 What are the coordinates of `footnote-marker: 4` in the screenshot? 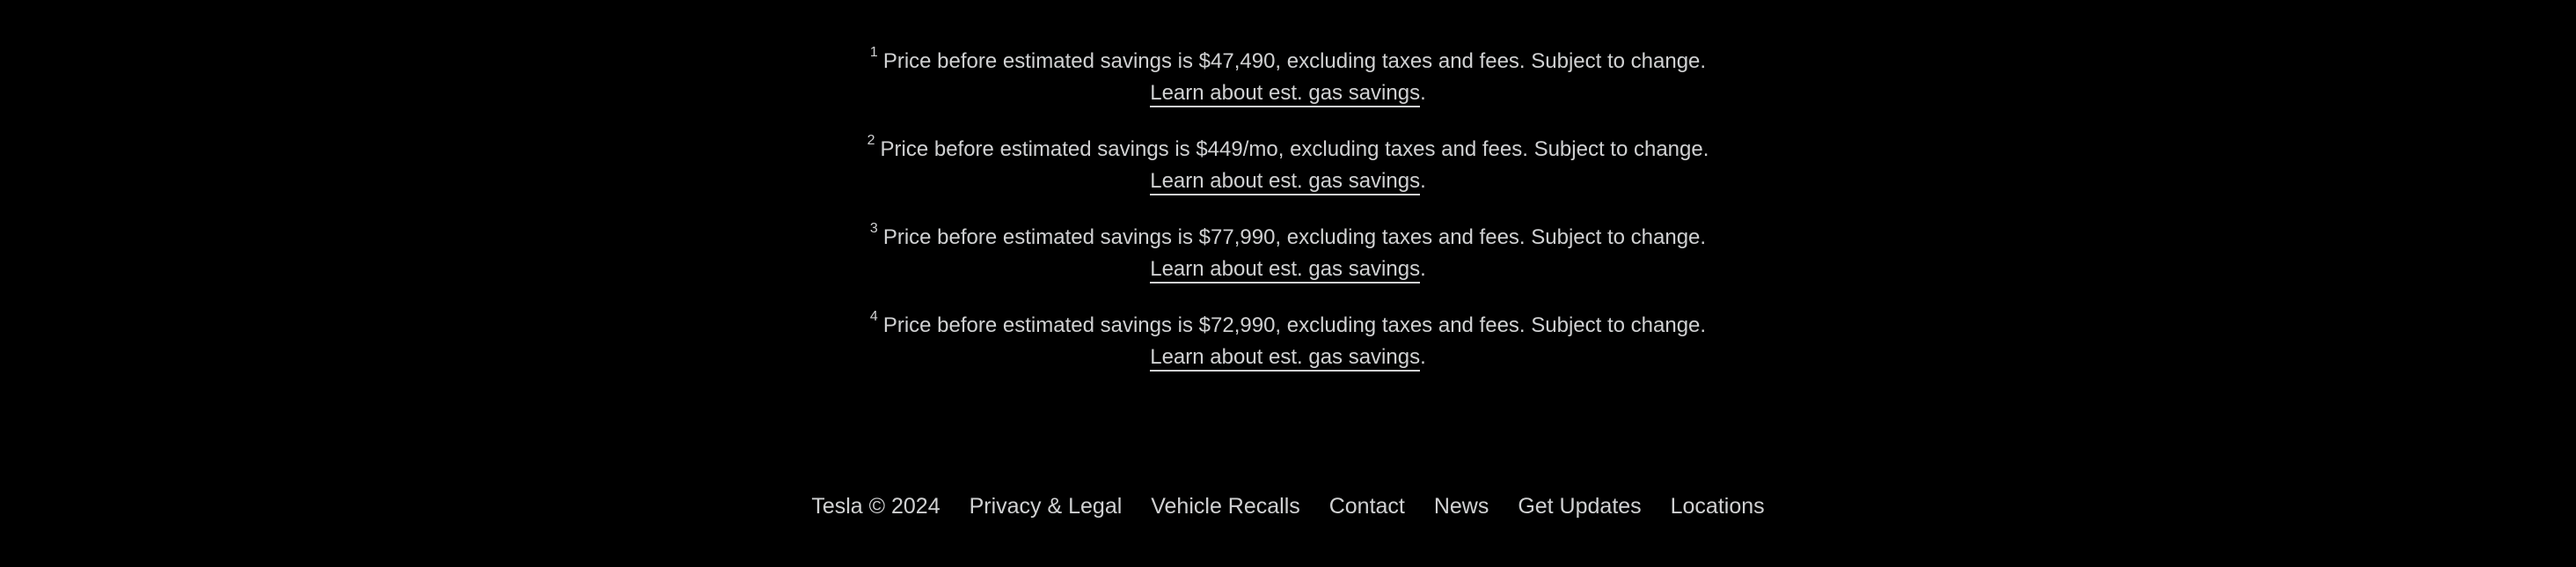 It's located at (873, 316).